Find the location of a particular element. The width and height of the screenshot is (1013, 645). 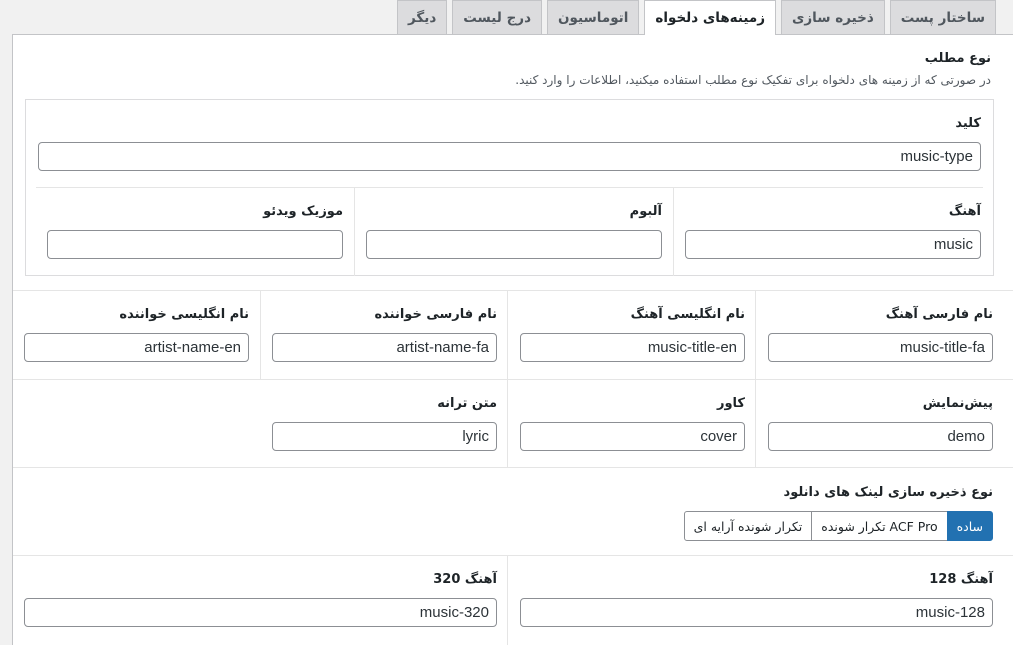

preview-label: پیش‌نمایش is located at coordinates (957, 403).